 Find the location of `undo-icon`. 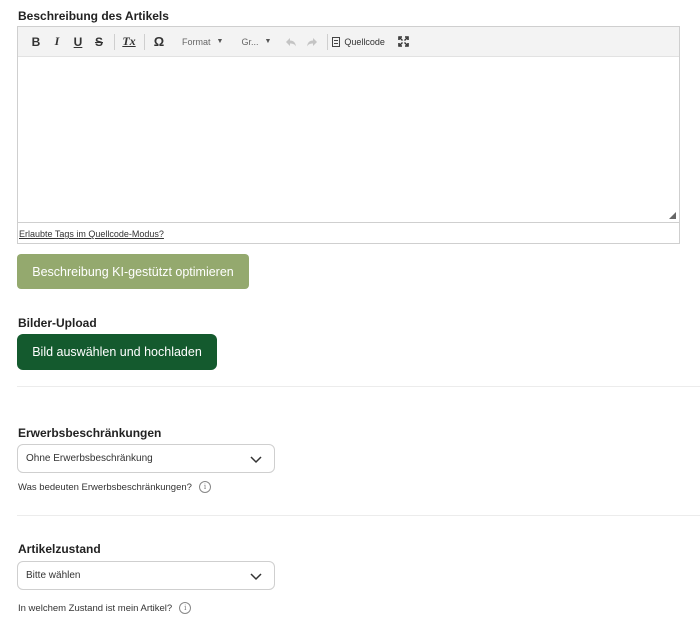

undo-icon is located at coordinates (291, 42).